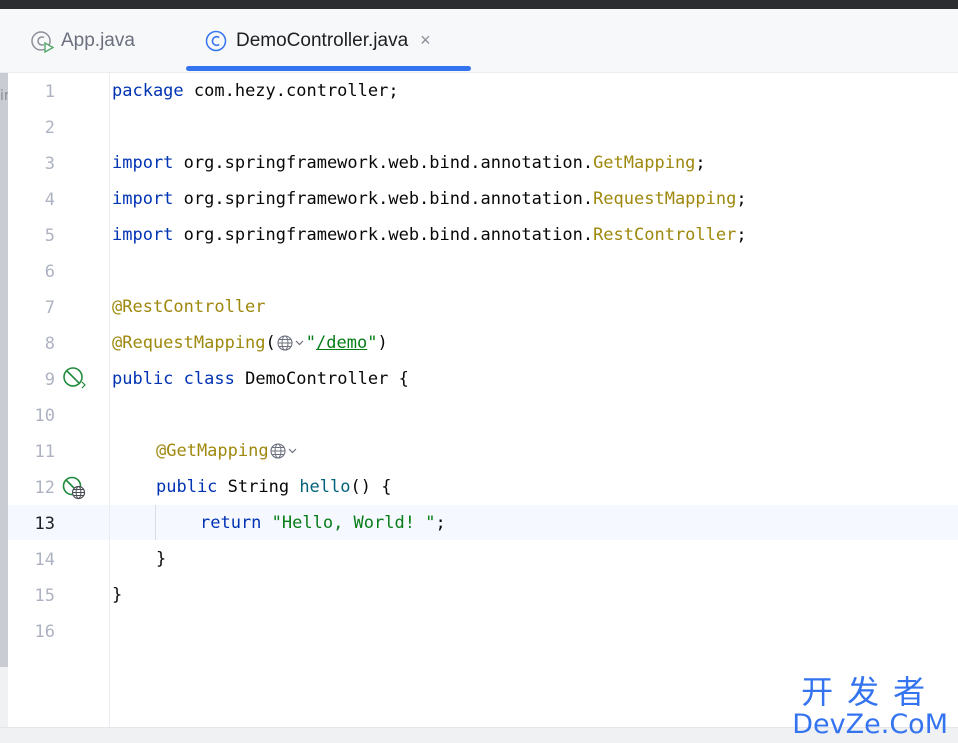 The width and height of the screenshot is (958, 743). I want to click on line-number: 1, so click(37, 92).